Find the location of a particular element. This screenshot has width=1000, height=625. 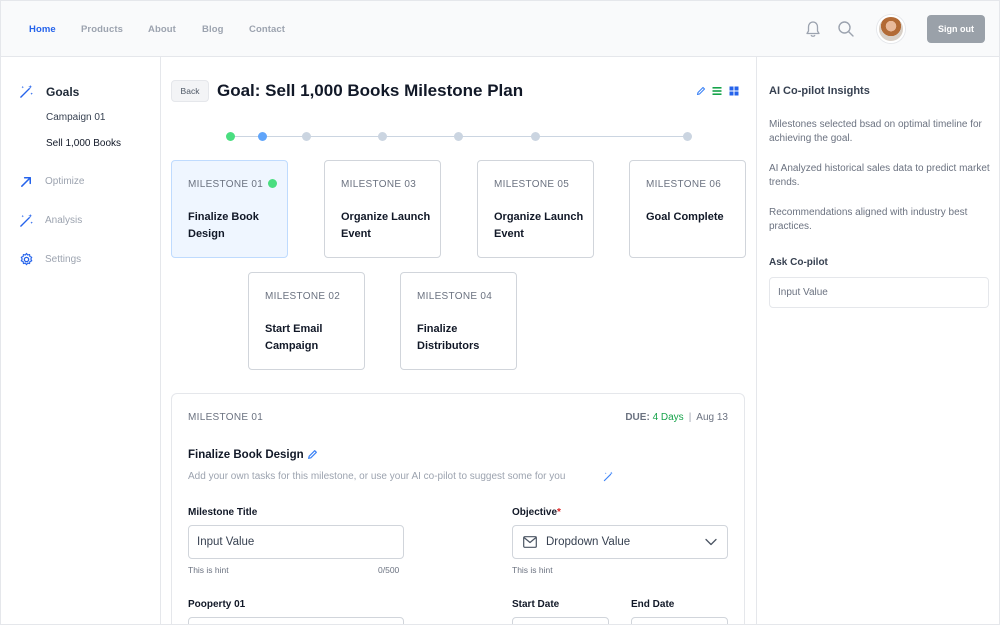

milestone-title-char-count: 0/500 is located at coordinates (389, 570).